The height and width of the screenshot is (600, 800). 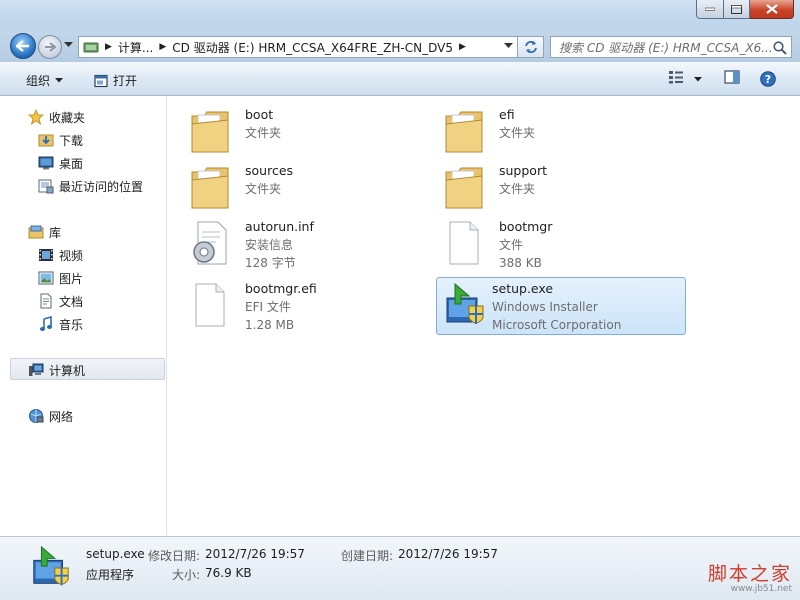 I want to click on nav-item-documents: 文档, so click(x=60, y=301).